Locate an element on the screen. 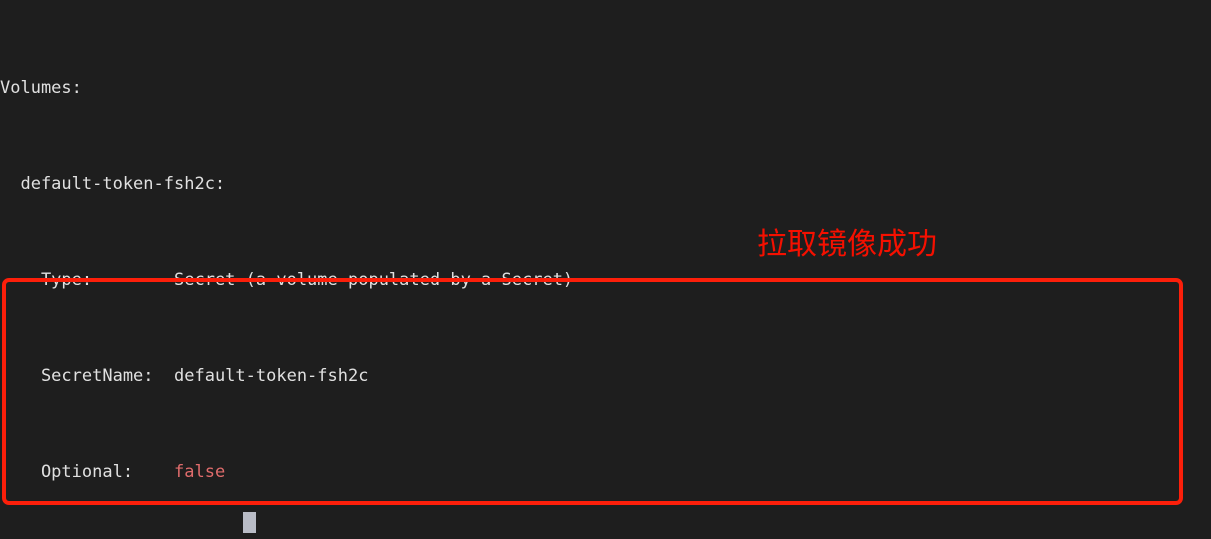  volume-optional-value: false is located at coordinates (200, 472).